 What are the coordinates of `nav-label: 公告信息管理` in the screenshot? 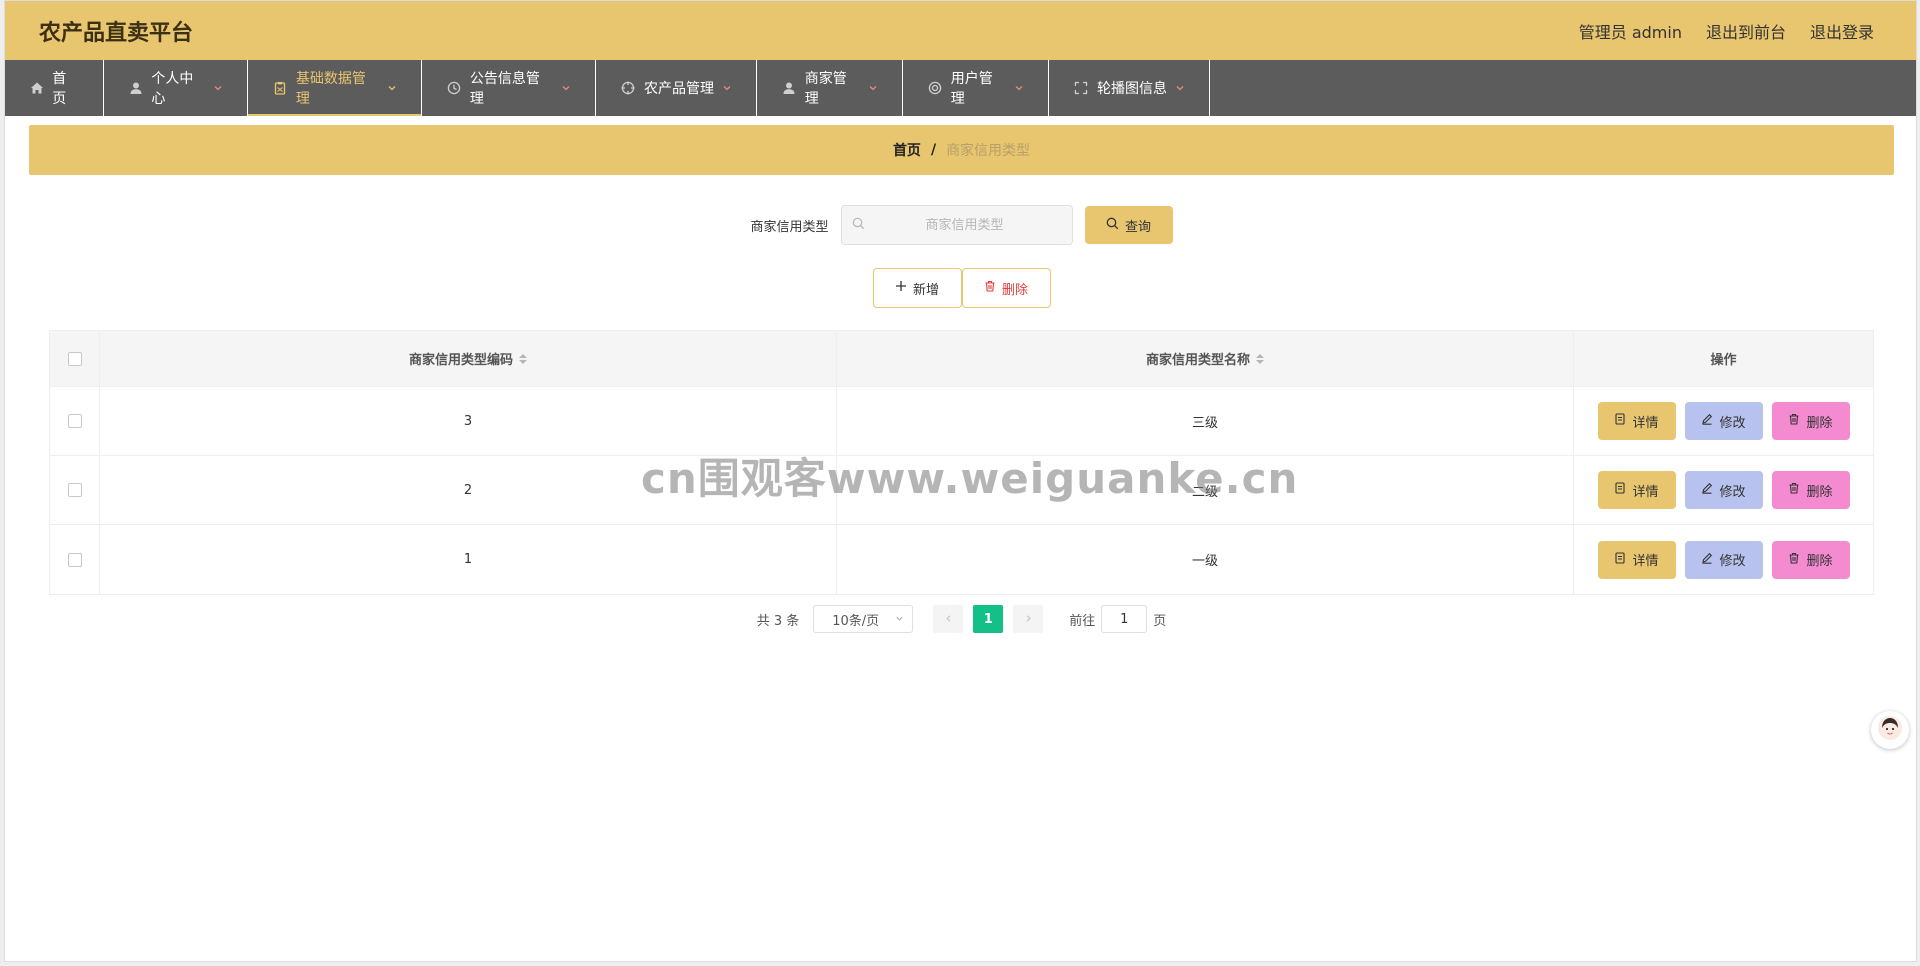 It's located at (504, 89).